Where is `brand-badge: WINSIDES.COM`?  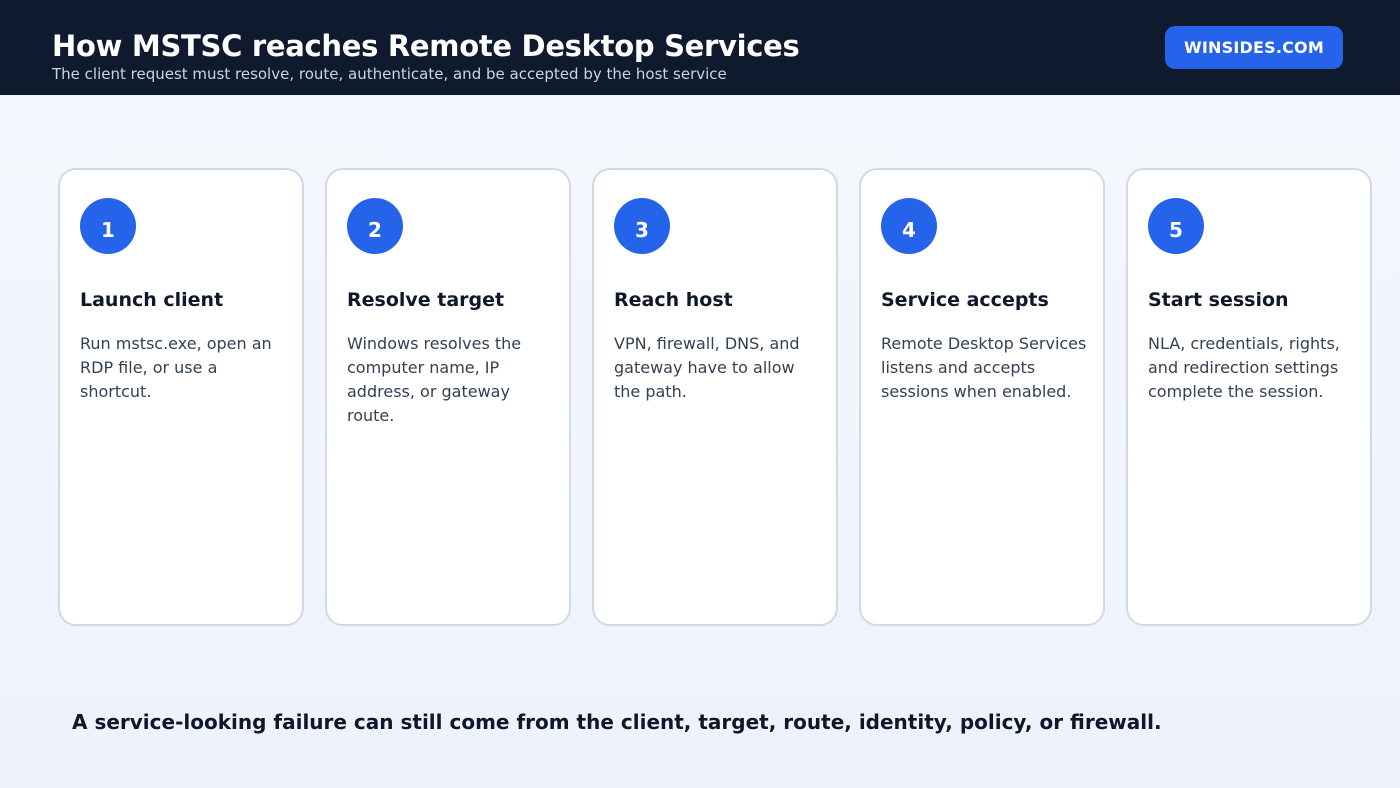
brand-badge: WINSIDES.COM is located at coordinates (1254, 47).